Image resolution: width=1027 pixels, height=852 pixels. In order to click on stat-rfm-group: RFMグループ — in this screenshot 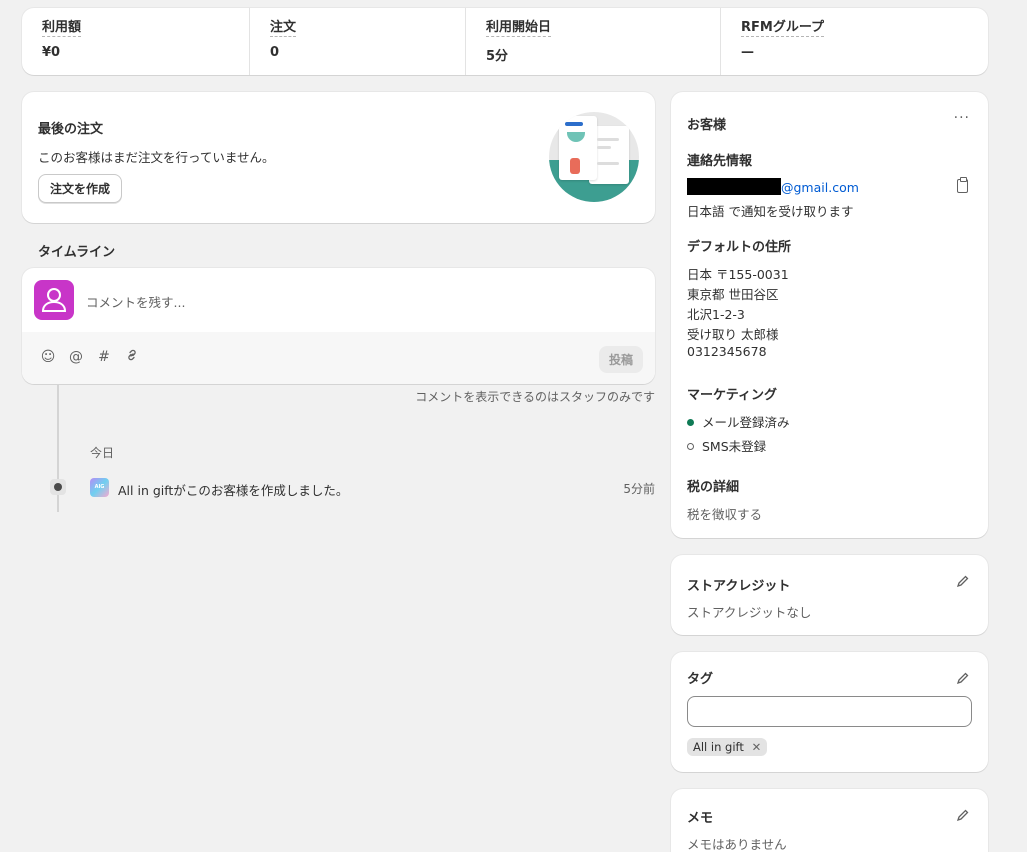, I will do `click(854, 41)`.